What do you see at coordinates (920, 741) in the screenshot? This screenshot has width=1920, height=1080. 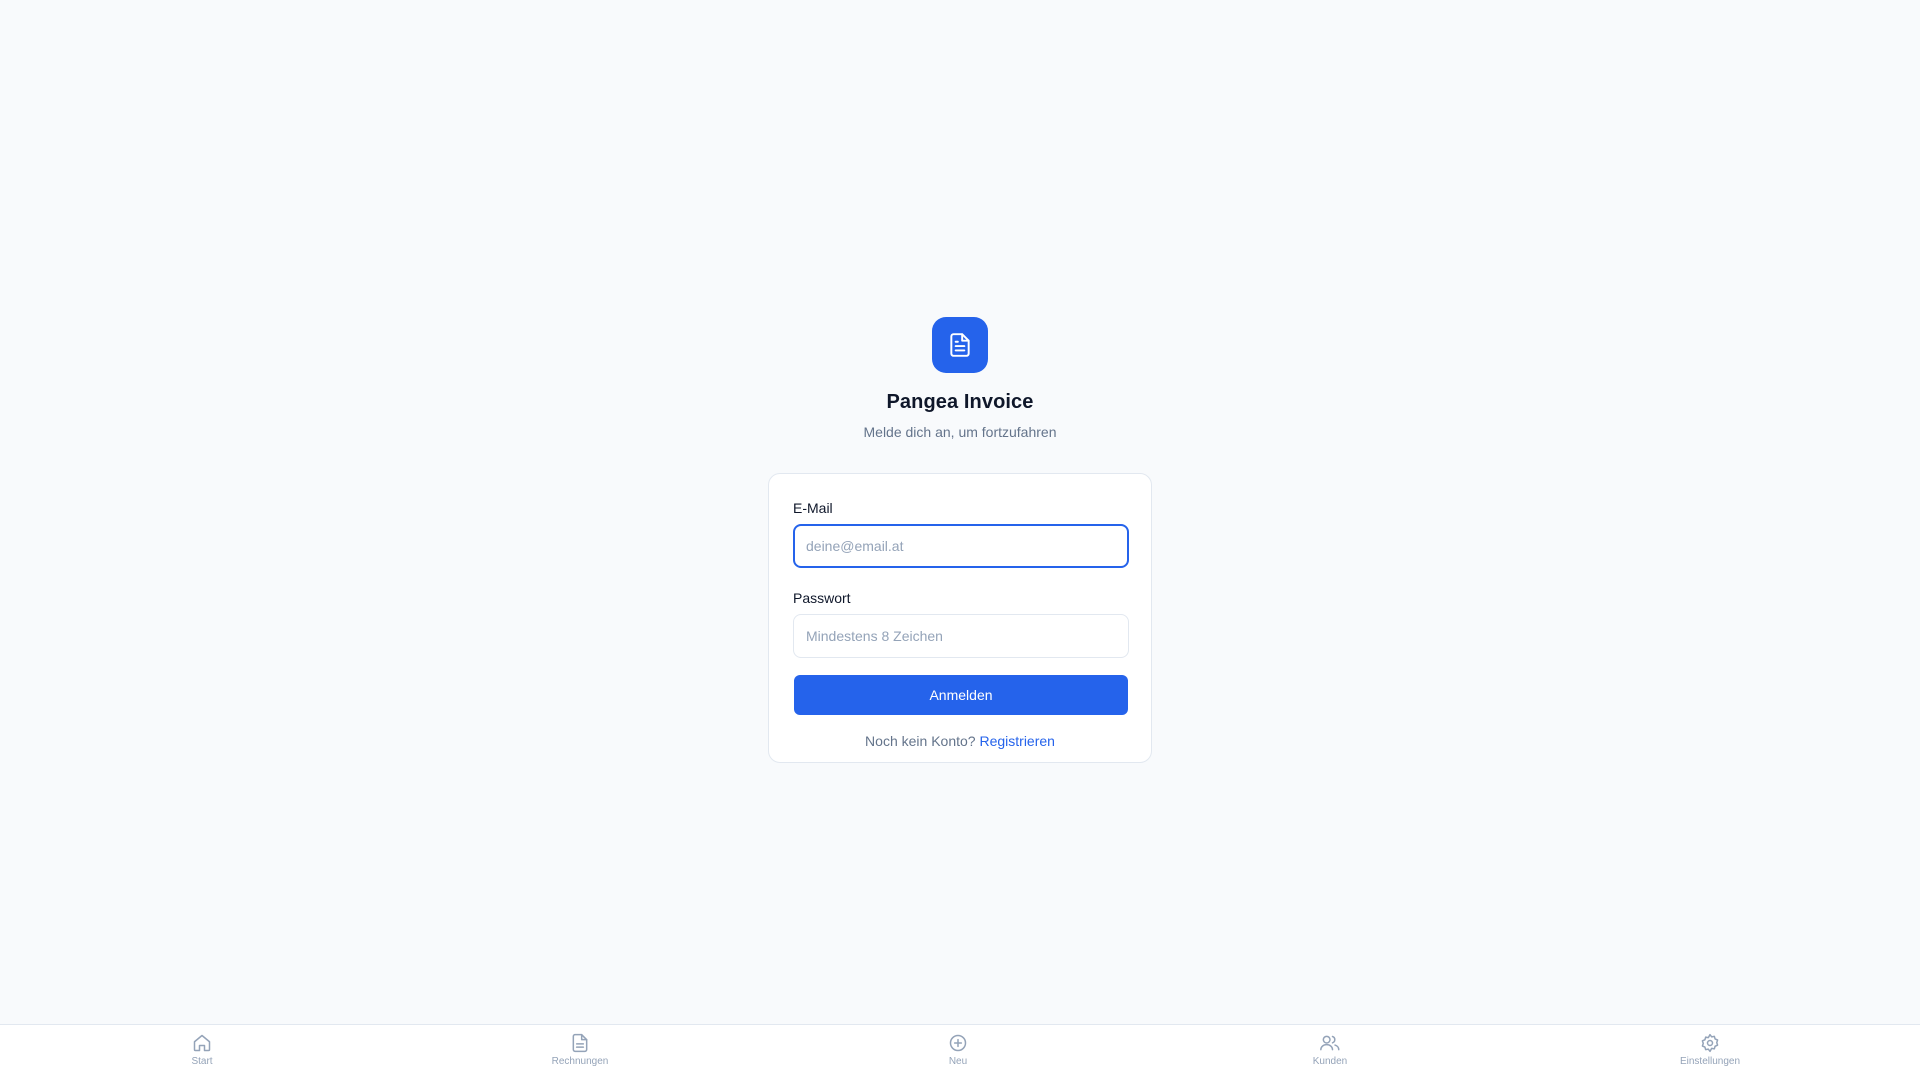 I see `register-prompt: Noch kein Konto?` at bounding box center [920, 741].